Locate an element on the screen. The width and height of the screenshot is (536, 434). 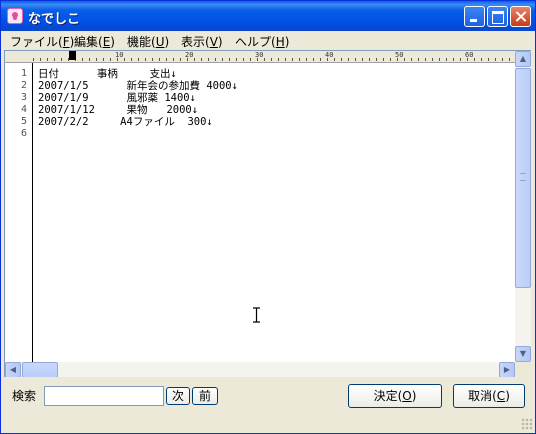
text-cursor-icon is located at coordinates (256, 315).